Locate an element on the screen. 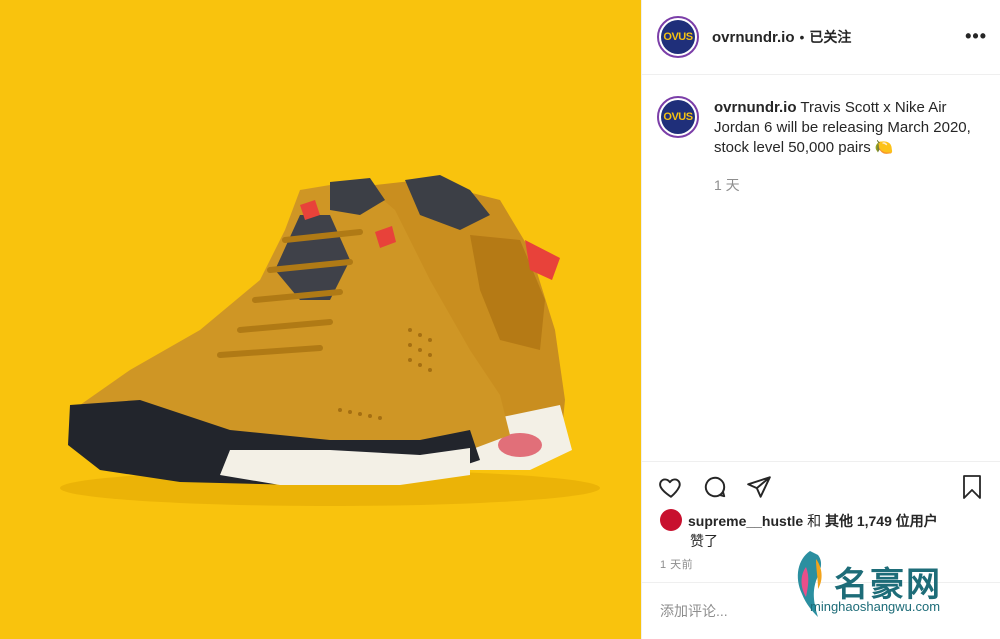 This screenshot has height=639, width=1000. share-icon is located at coordinates (759, 487).